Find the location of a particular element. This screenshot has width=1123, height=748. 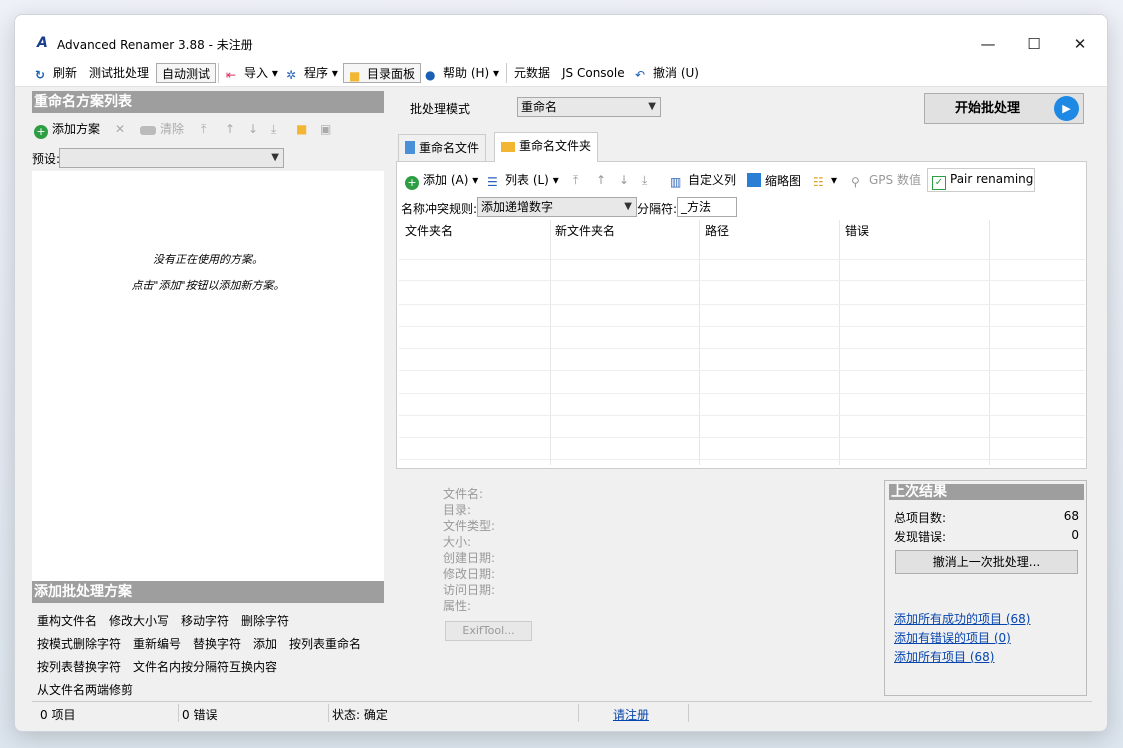

add-errors-link: 添加有错误的项目 (0) is located at coordinates (952, 637).